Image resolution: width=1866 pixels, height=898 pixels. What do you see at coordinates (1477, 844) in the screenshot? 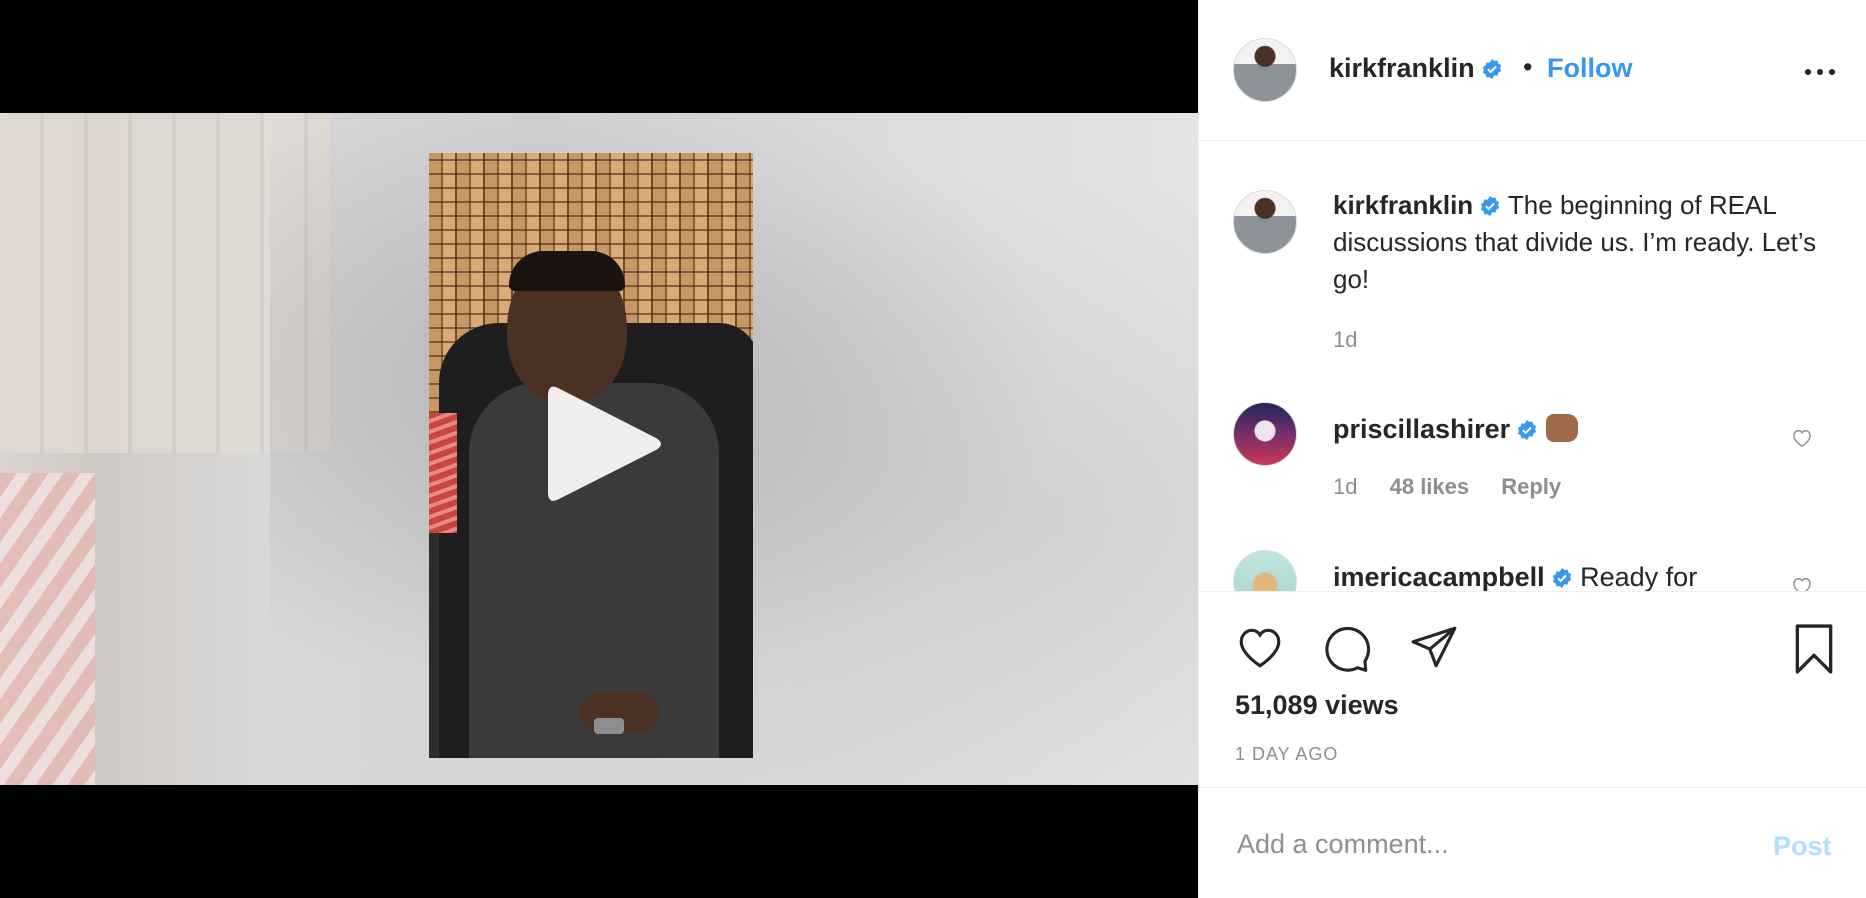
I see `comment-input` at bounding box center [1477, 844].